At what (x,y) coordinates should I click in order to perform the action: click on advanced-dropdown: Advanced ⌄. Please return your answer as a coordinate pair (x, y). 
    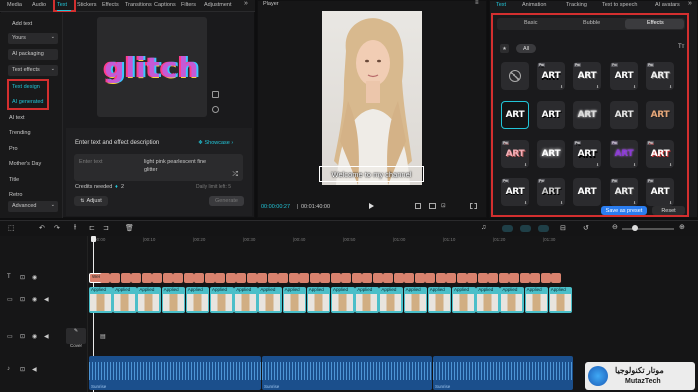
    Looking at the image, I should click on (33, 206).